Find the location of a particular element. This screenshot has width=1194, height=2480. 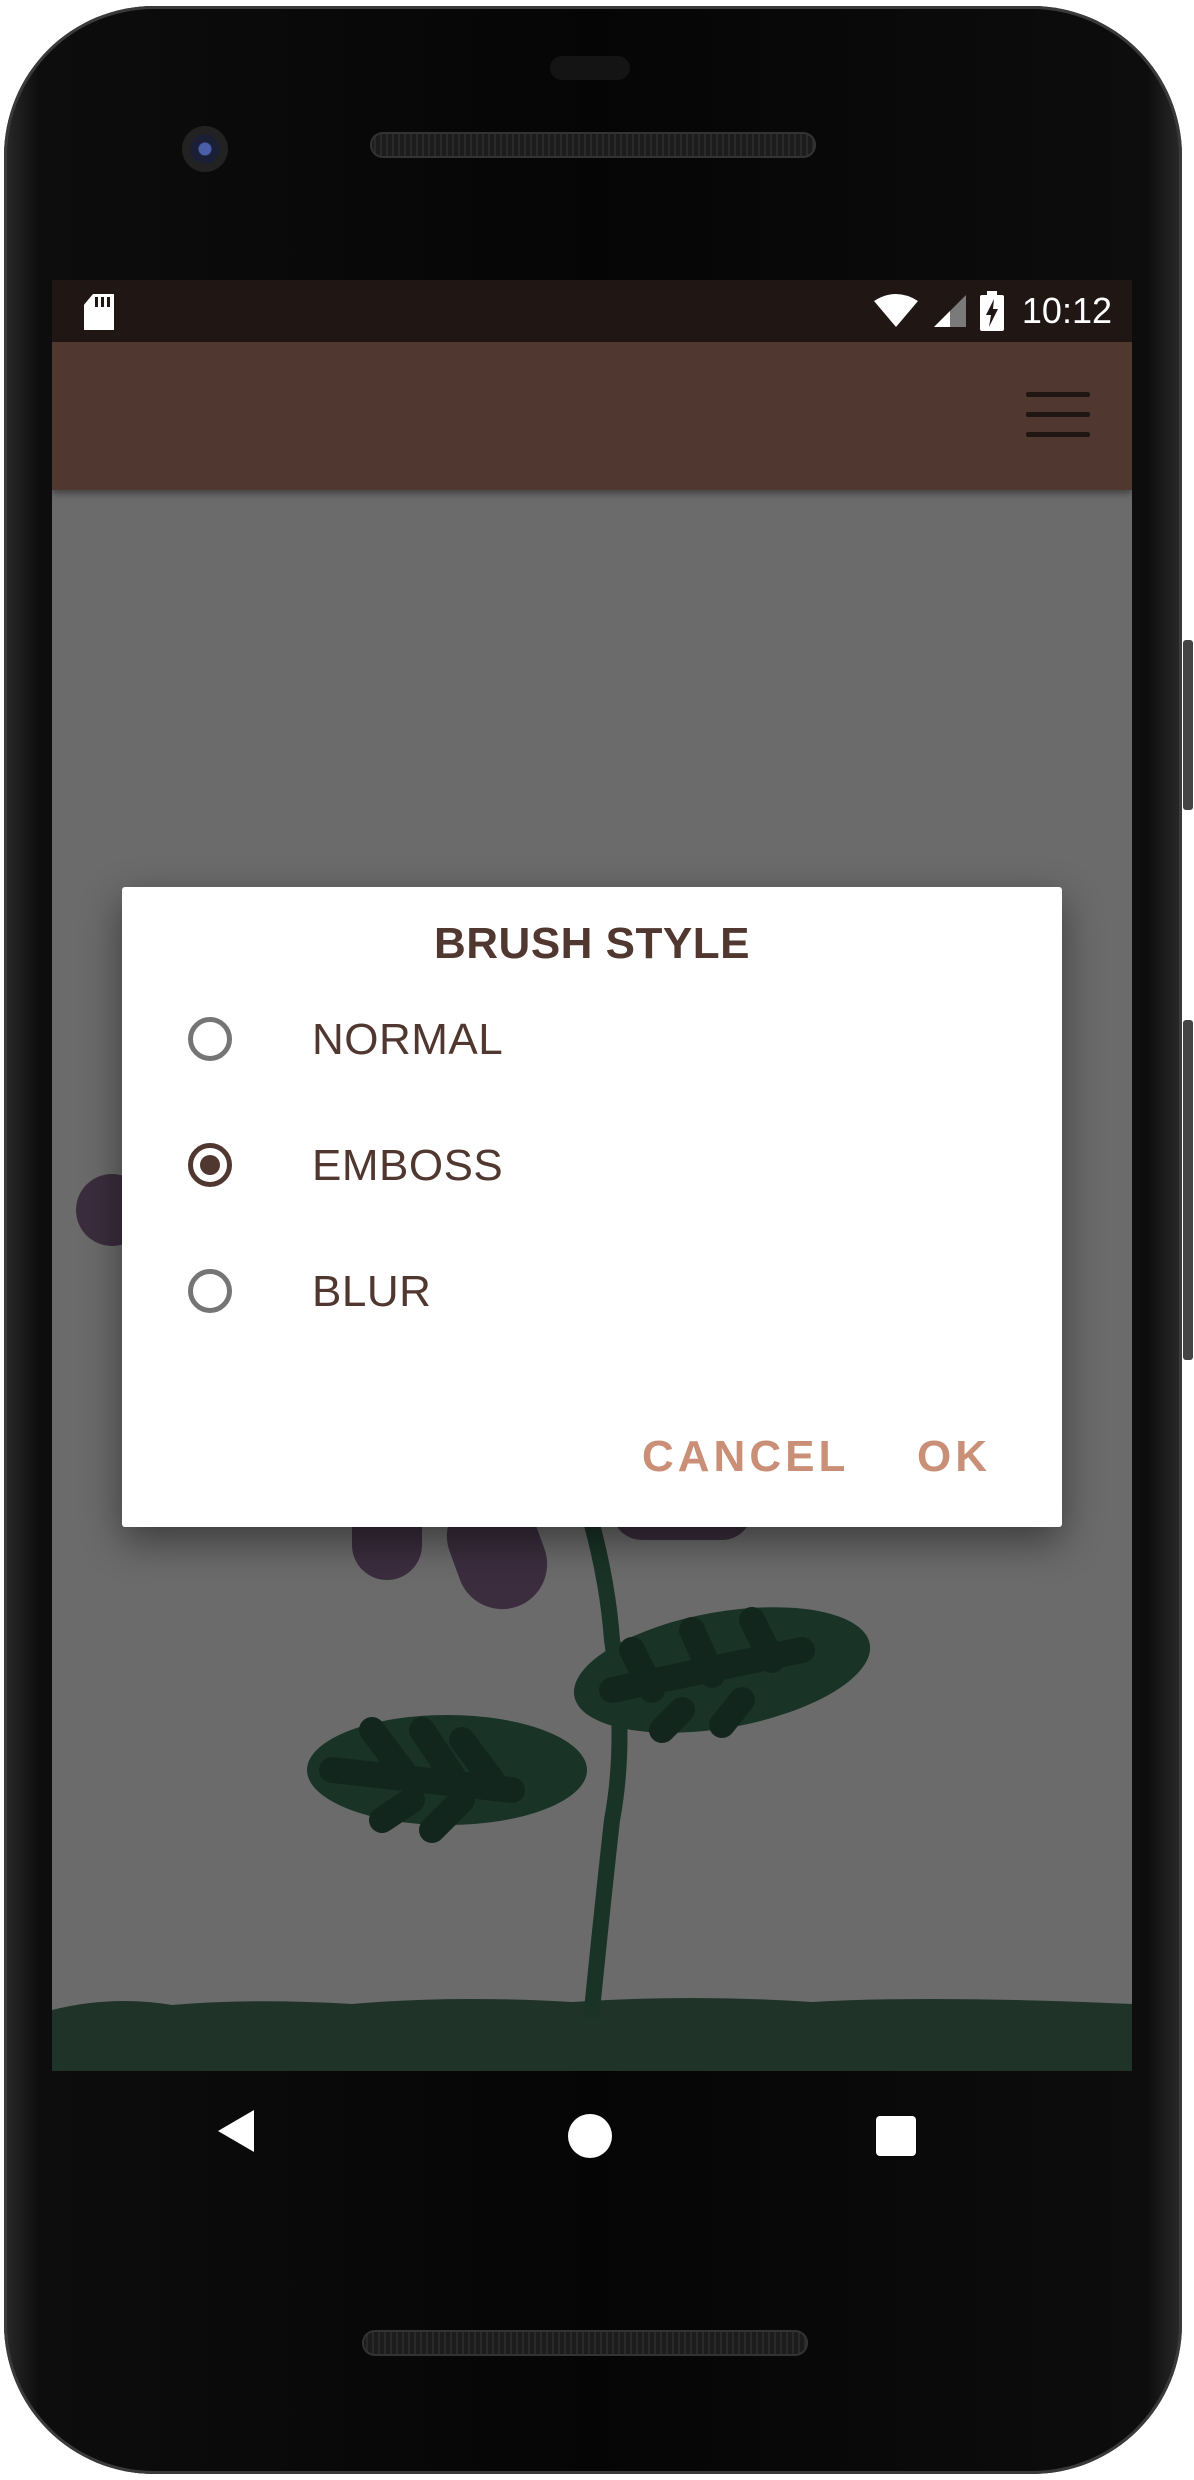

power-button is located at coordinates (1188, 725).